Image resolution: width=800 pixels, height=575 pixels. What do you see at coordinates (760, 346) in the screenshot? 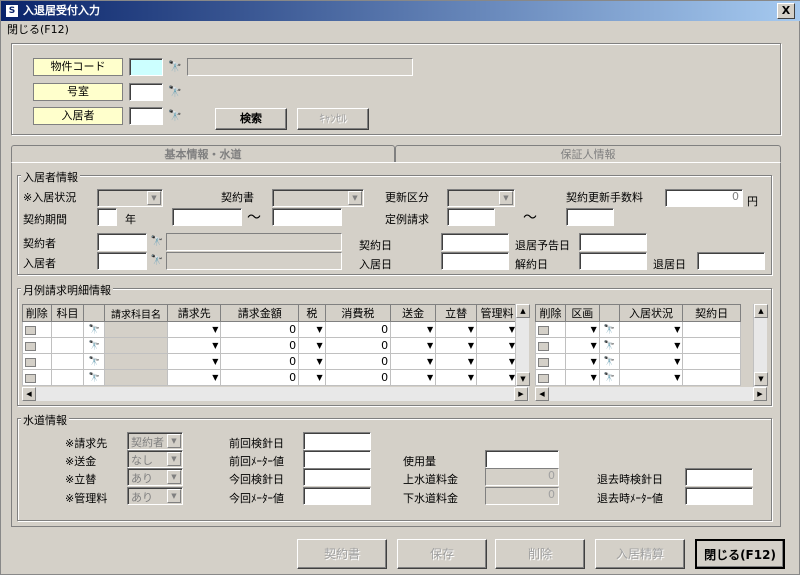
I see `unit-vertical-scrollbar: ▲ ▼` at bounding box center [760, 346].